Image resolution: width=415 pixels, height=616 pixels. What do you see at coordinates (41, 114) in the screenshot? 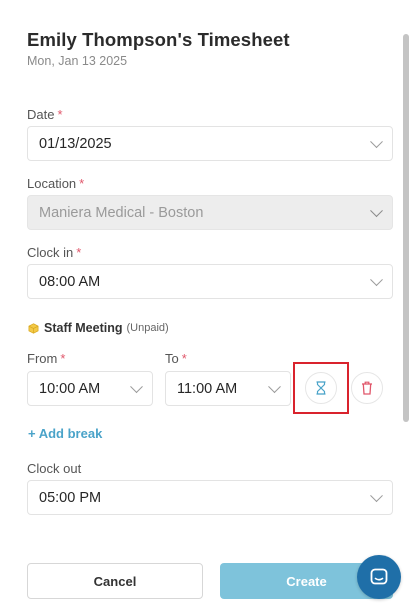
I see `date-label-text: Date` at bounding box center [41, 114].